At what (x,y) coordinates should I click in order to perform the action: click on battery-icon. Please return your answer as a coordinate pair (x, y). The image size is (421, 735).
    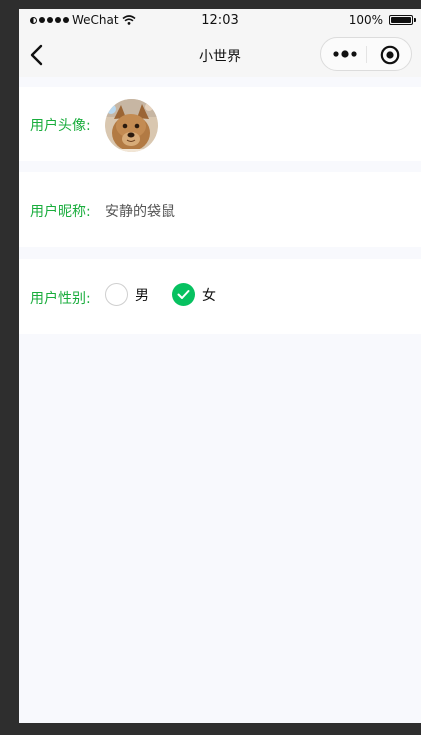
    Looking at the image, I should click on (402, 20).